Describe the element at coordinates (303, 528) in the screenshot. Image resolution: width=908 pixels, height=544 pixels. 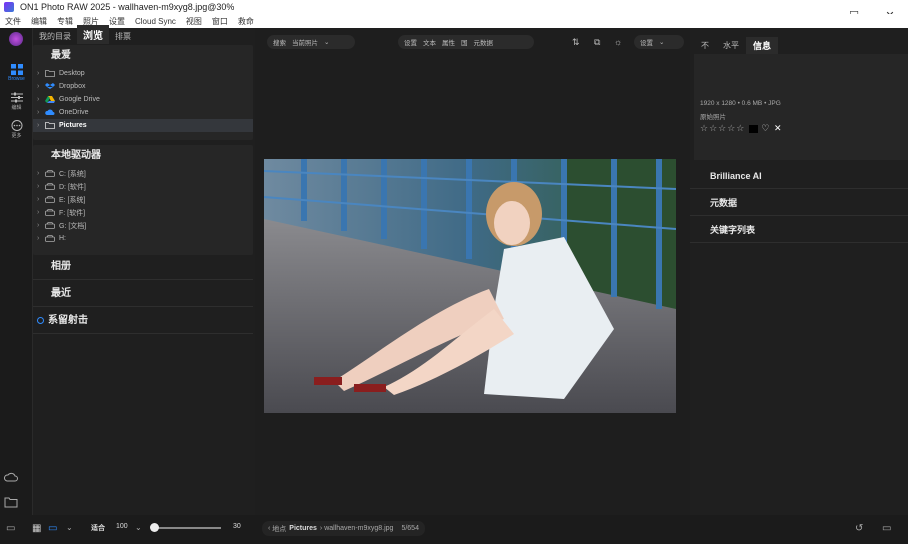
I see `crumb-folder: Pictures` at that location.